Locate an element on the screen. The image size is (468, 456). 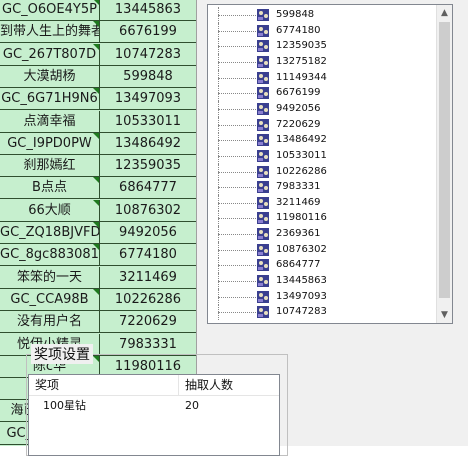
id-cell: 10533011 is located at coordinates (148, 121).